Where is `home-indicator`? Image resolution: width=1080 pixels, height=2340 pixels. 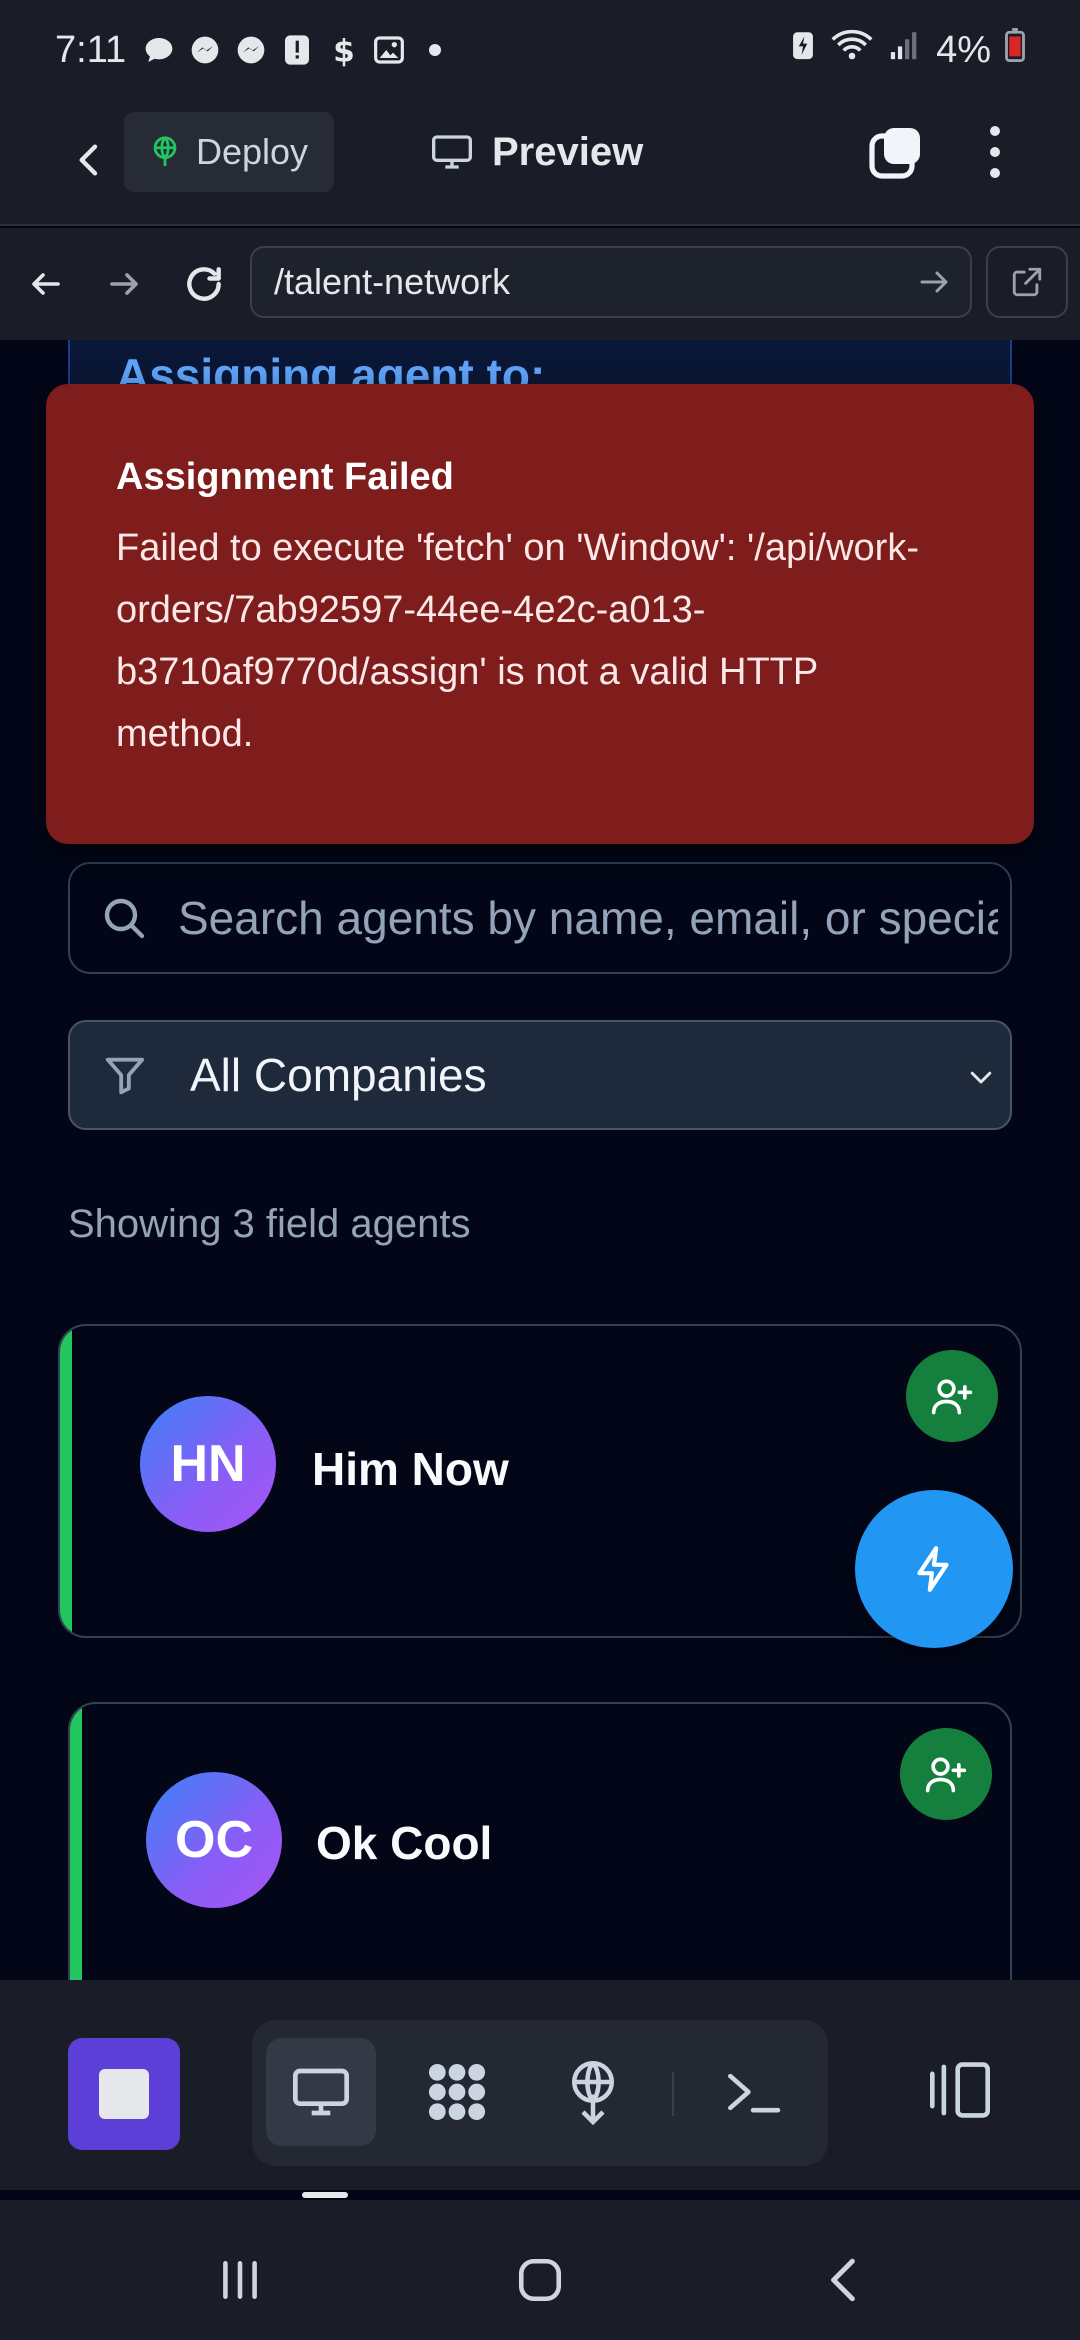
home-indicator is located at coordinates (325, 2195).